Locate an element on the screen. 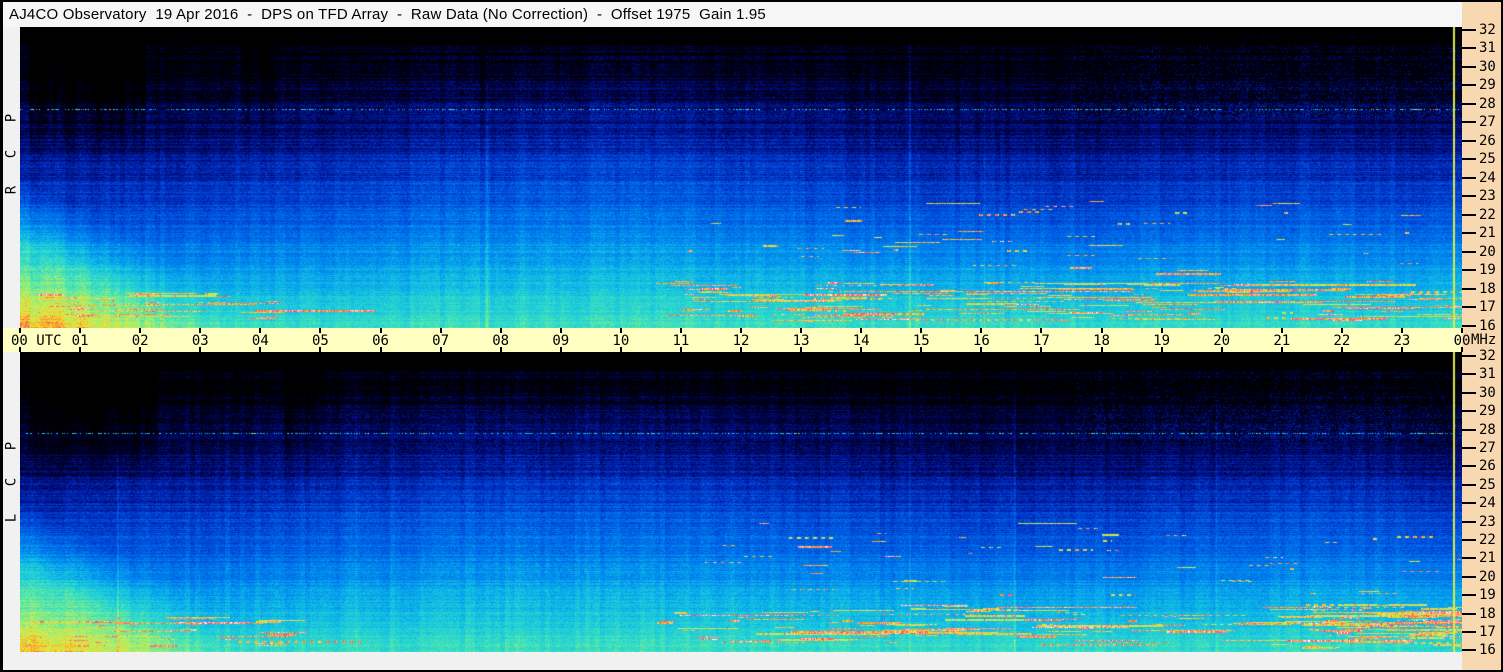 The width and height of the screenshot is (1503, 672). hour-label: 02 is located at coordinates (140, 341).